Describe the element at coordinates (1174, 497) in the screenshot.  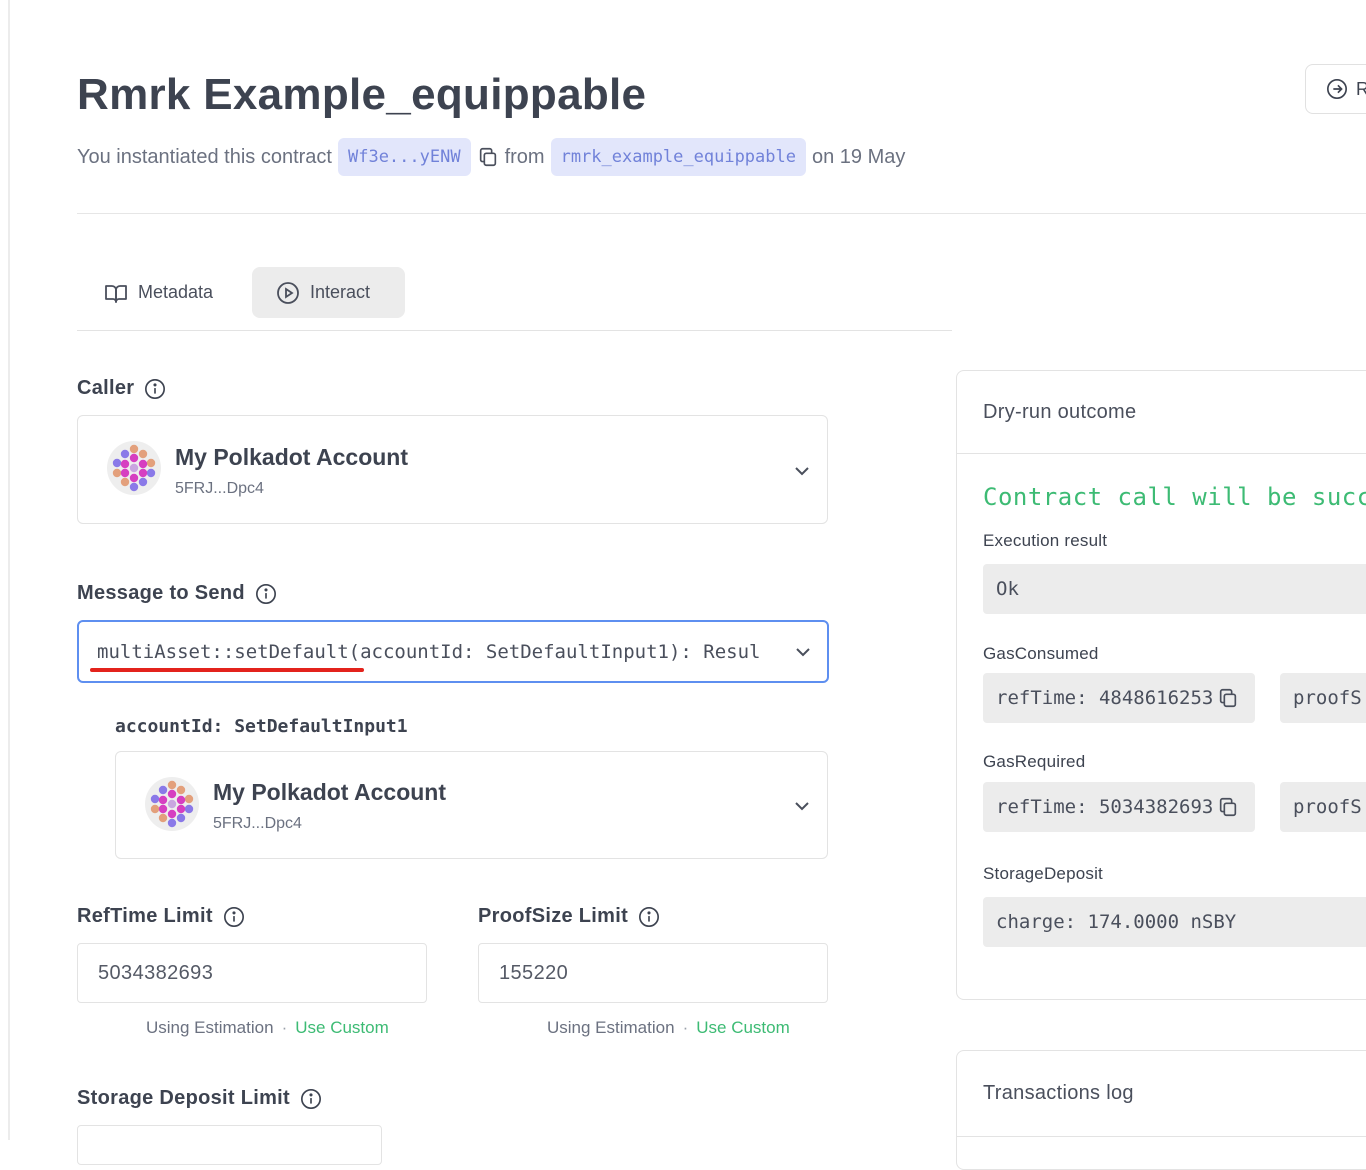
I see `dry-run-status: Contract call will be success` at that location.